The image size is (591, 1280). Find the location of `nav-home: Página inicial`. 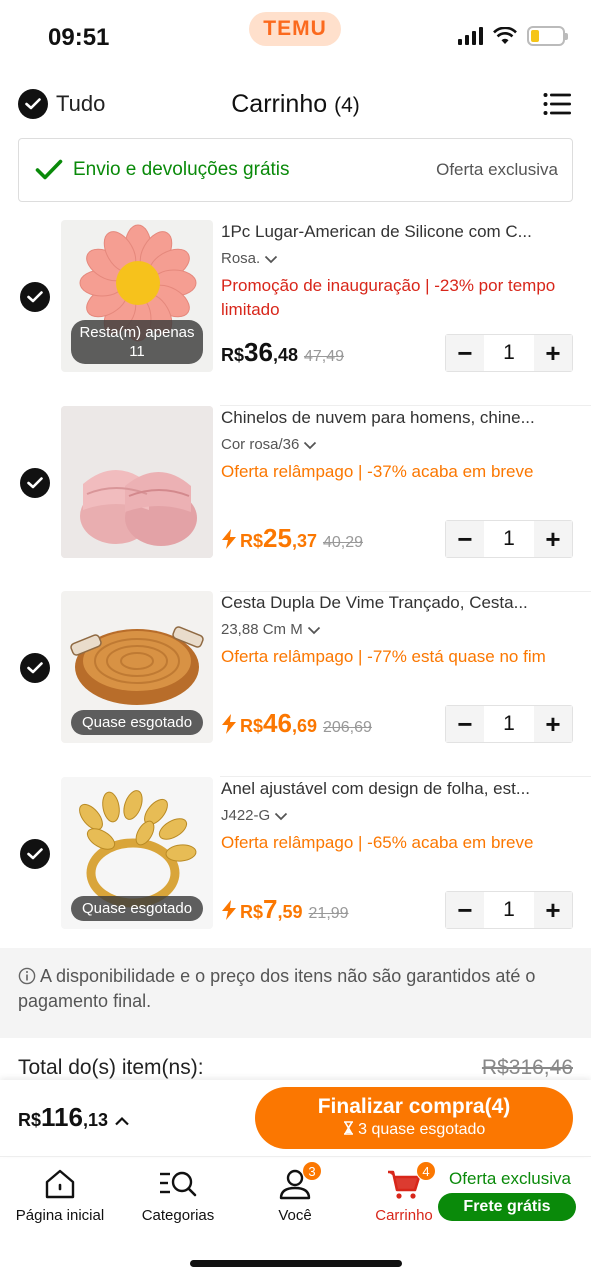

nav-home: Página inicial is located at coordinates (60, 1195).